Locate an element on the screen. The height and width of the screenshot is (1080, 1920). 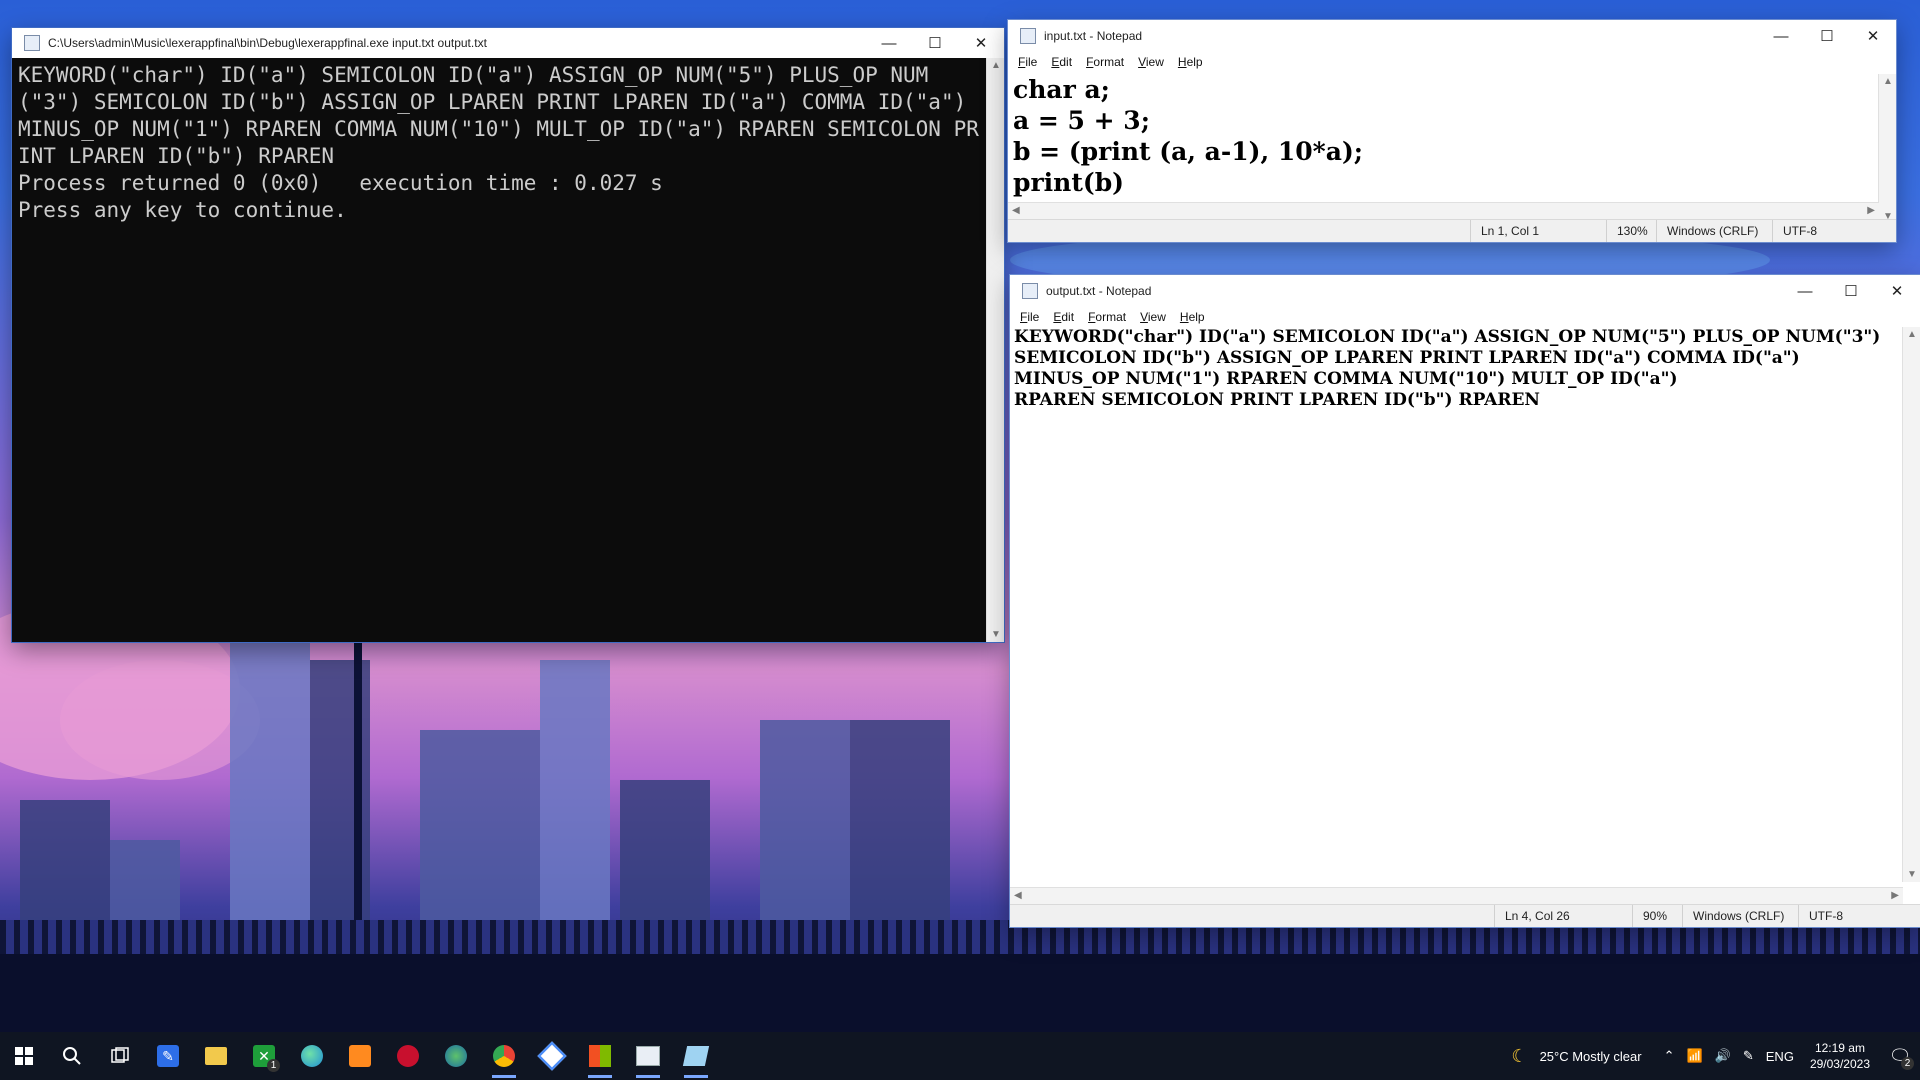
output-notepad-titlebar: output.txt - Notepad — ☐ ✕ is located at coordinates (1465, 291).